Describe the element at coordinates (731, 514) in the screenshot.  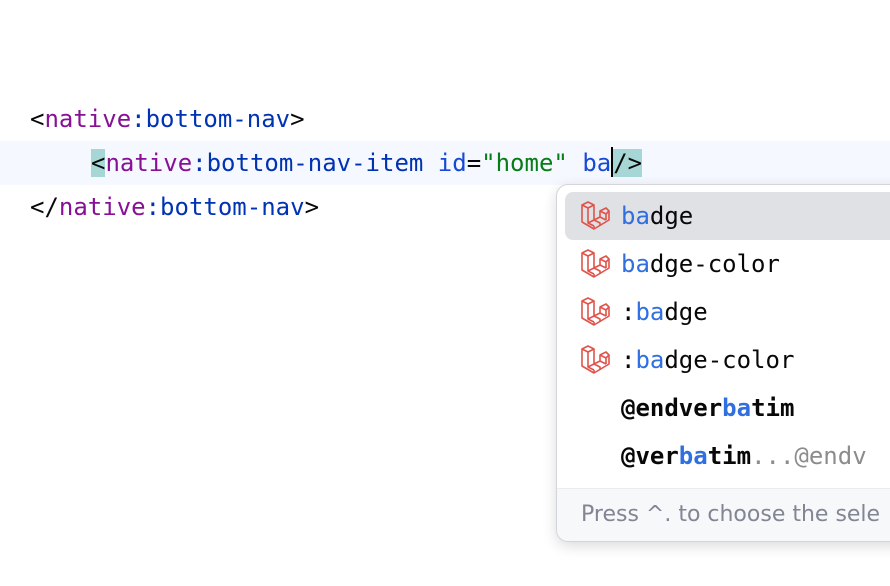
I see `completion-hint: Press ^. to choose the sele` at that location.